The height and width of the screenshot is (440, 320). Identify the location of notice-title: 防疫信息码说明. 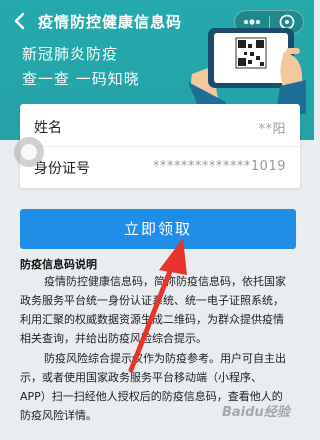
(58, 264).